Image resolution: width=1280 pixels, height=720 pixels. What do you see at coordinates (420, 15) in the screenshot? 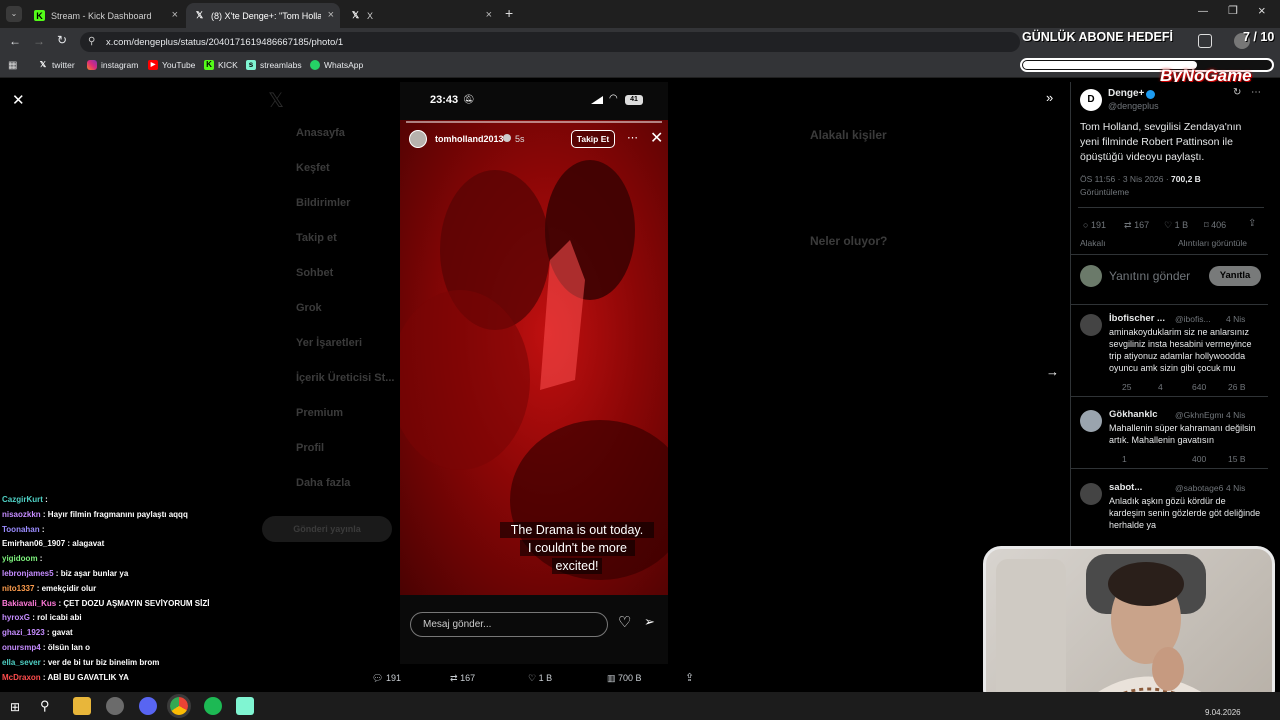
I see `tab-x: 𝕏 X ×` at bounding box center [420, 15].